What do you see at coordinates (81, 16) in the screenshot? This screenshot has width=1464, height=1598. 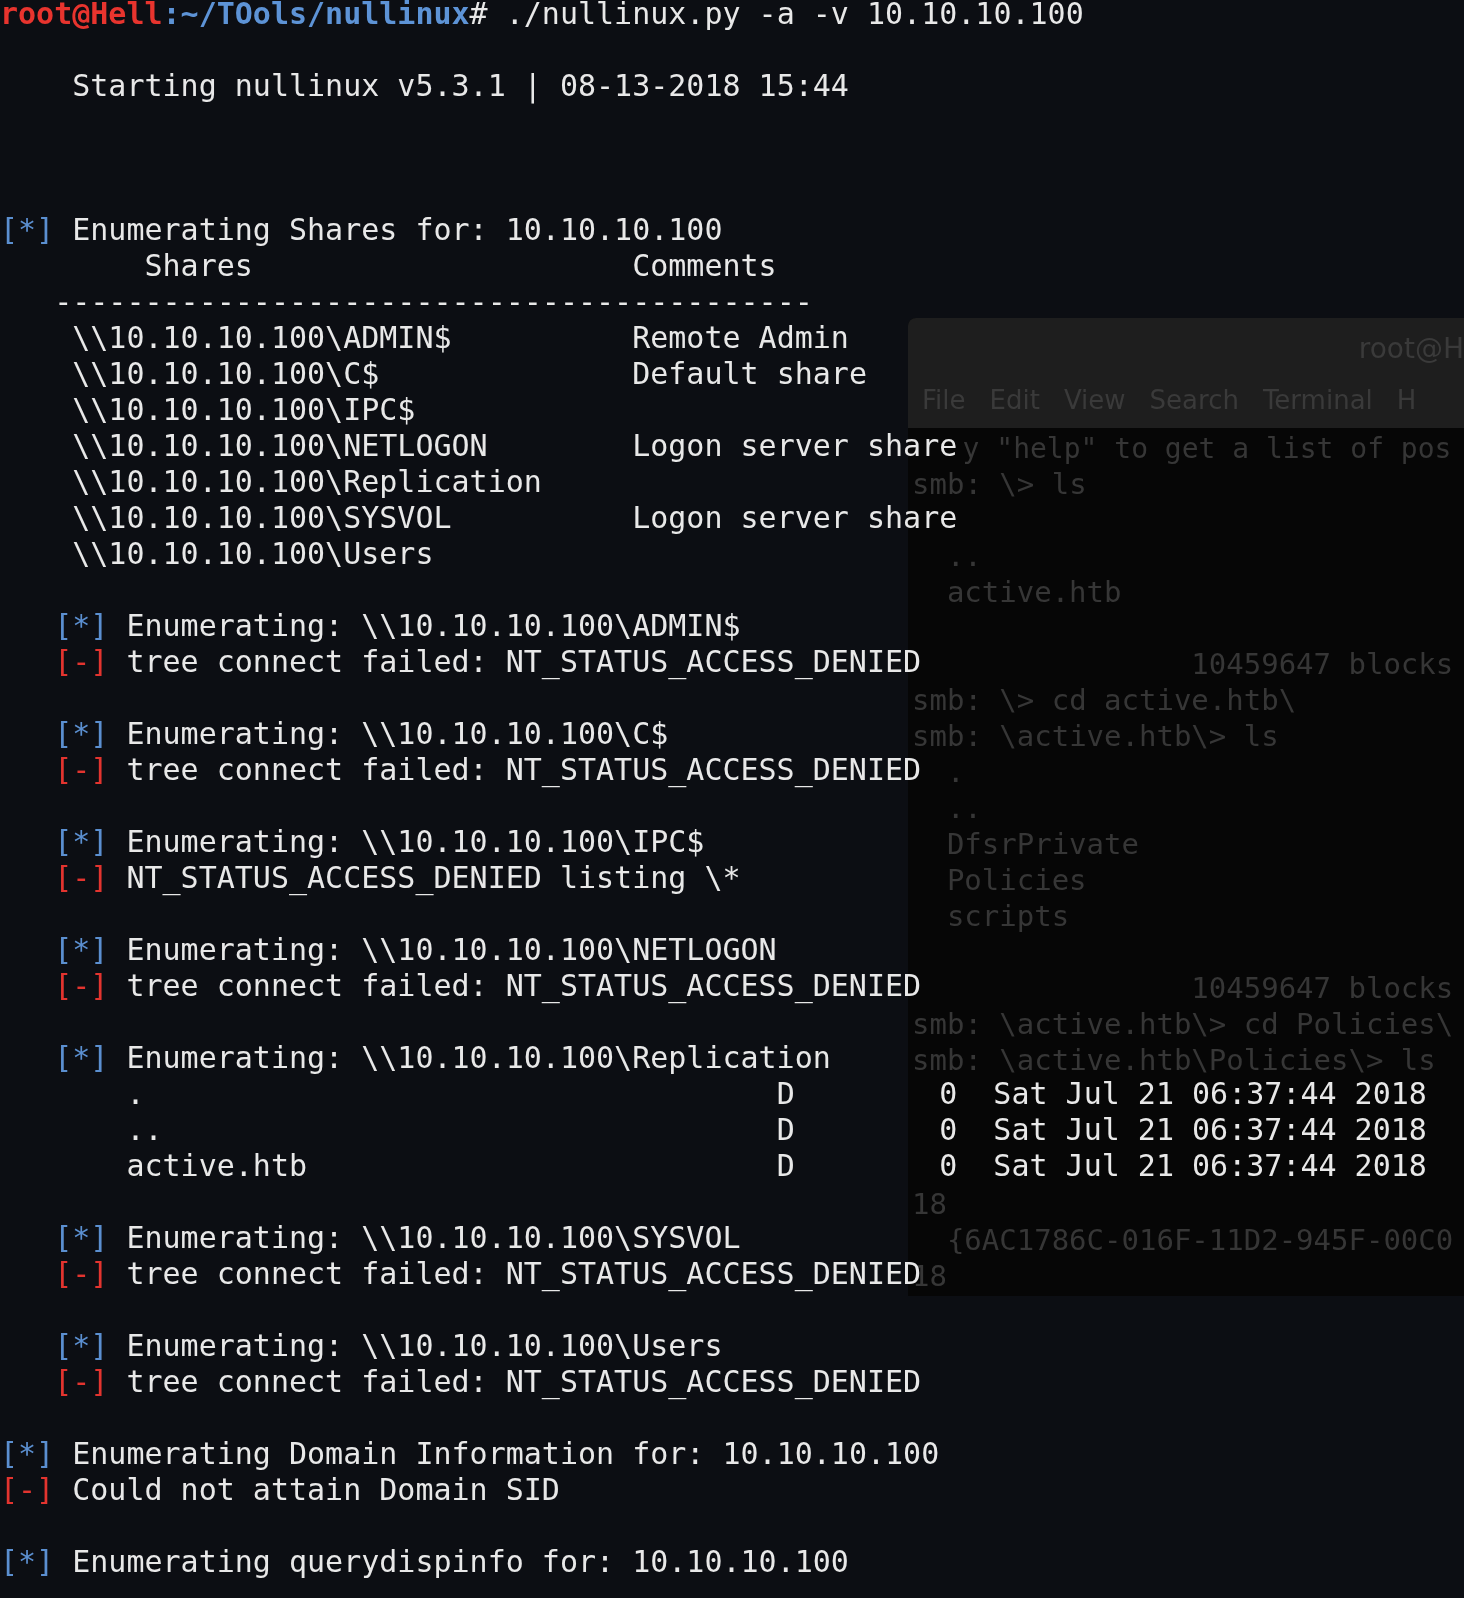 I see `prompt-user: root@Hell` at bounding box center [81, 16].